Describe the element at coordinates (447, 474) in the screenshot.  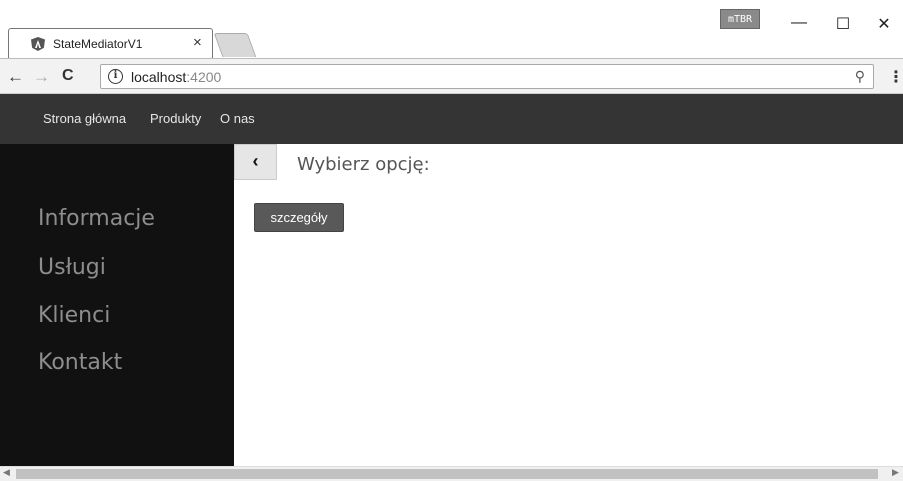
I see `scrollbar-thumb` at that location.